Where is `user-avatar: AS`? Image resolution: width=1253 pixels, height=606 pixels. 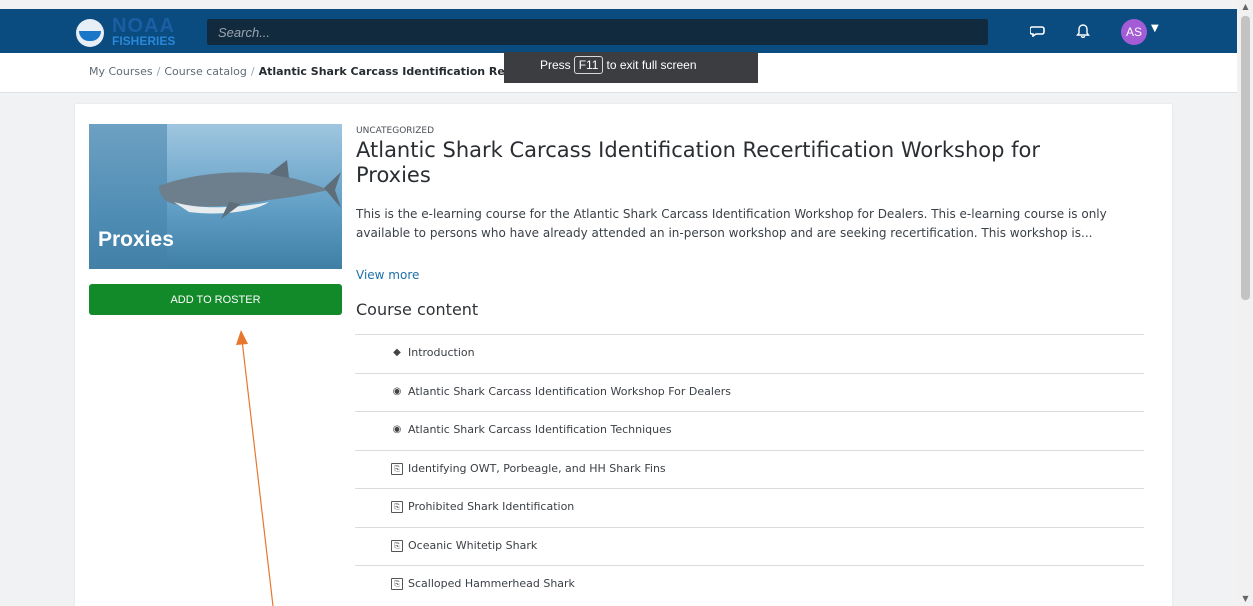 user-avatar: AS is located at coordinates (1134, 32).